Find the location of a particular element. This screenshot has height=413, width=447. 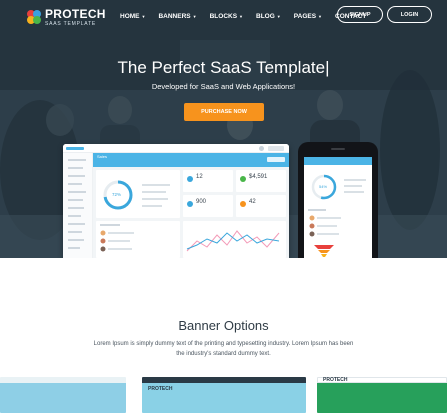

nav-item-blocks: BLOCKS ▼ is located at coordinates (226, 16).